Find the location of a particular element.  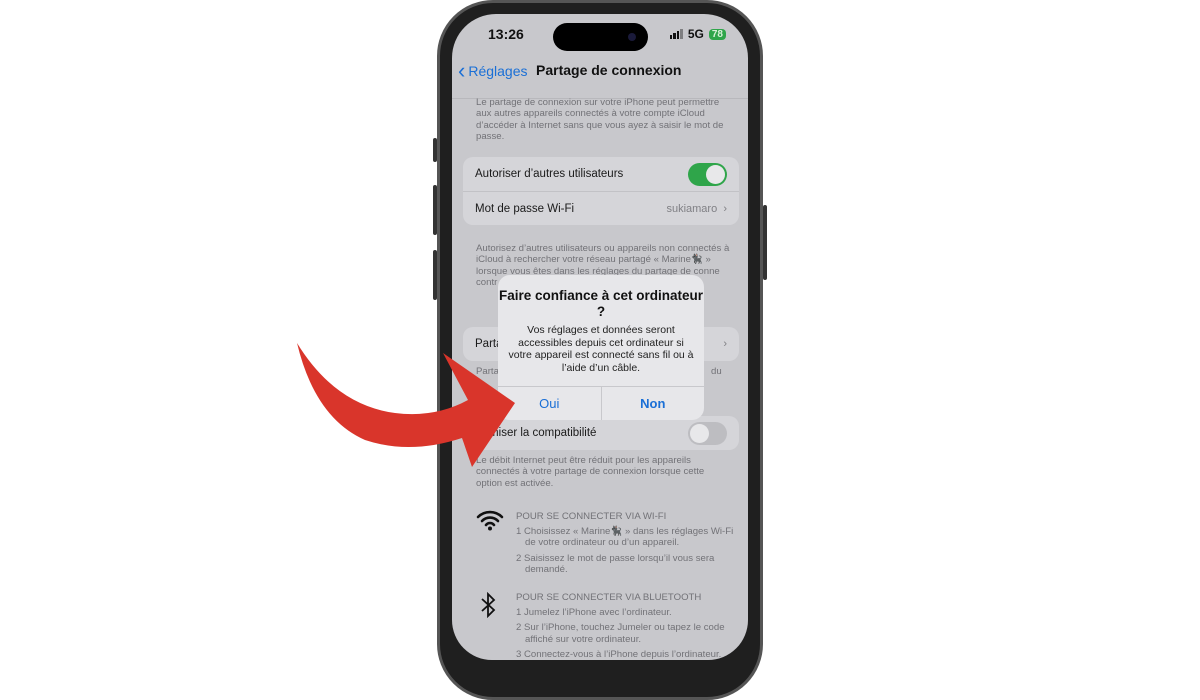

red-arrow-icon is located at coordinates (406, 405).